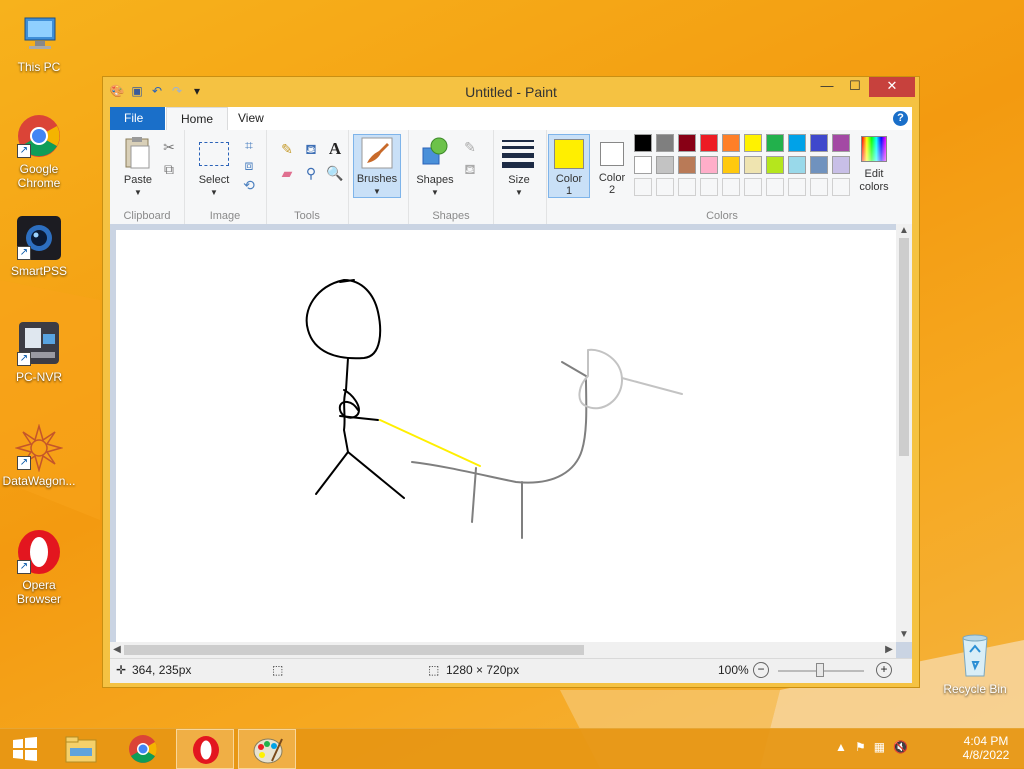  What do you see at coordinates (900, 747) in the screenshot?
I see `volume-muted-icon: 🔇` at bounding box center [900, 747].